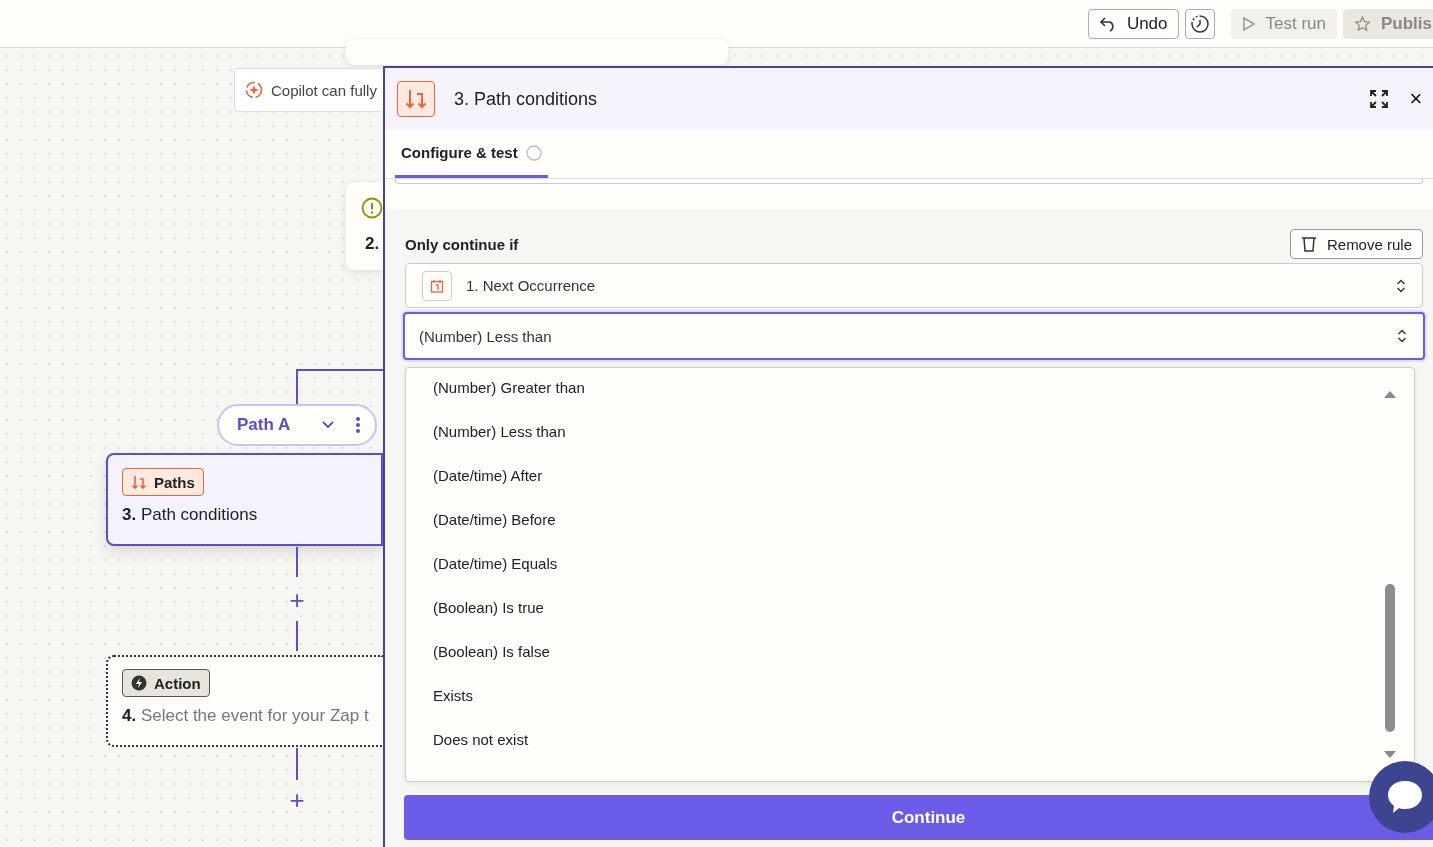 The image size is (1433, 847). What do you see at coordinates (1308, 244) in the screenshot?
I see `trash-icon` at bounding box center [1308, 244].